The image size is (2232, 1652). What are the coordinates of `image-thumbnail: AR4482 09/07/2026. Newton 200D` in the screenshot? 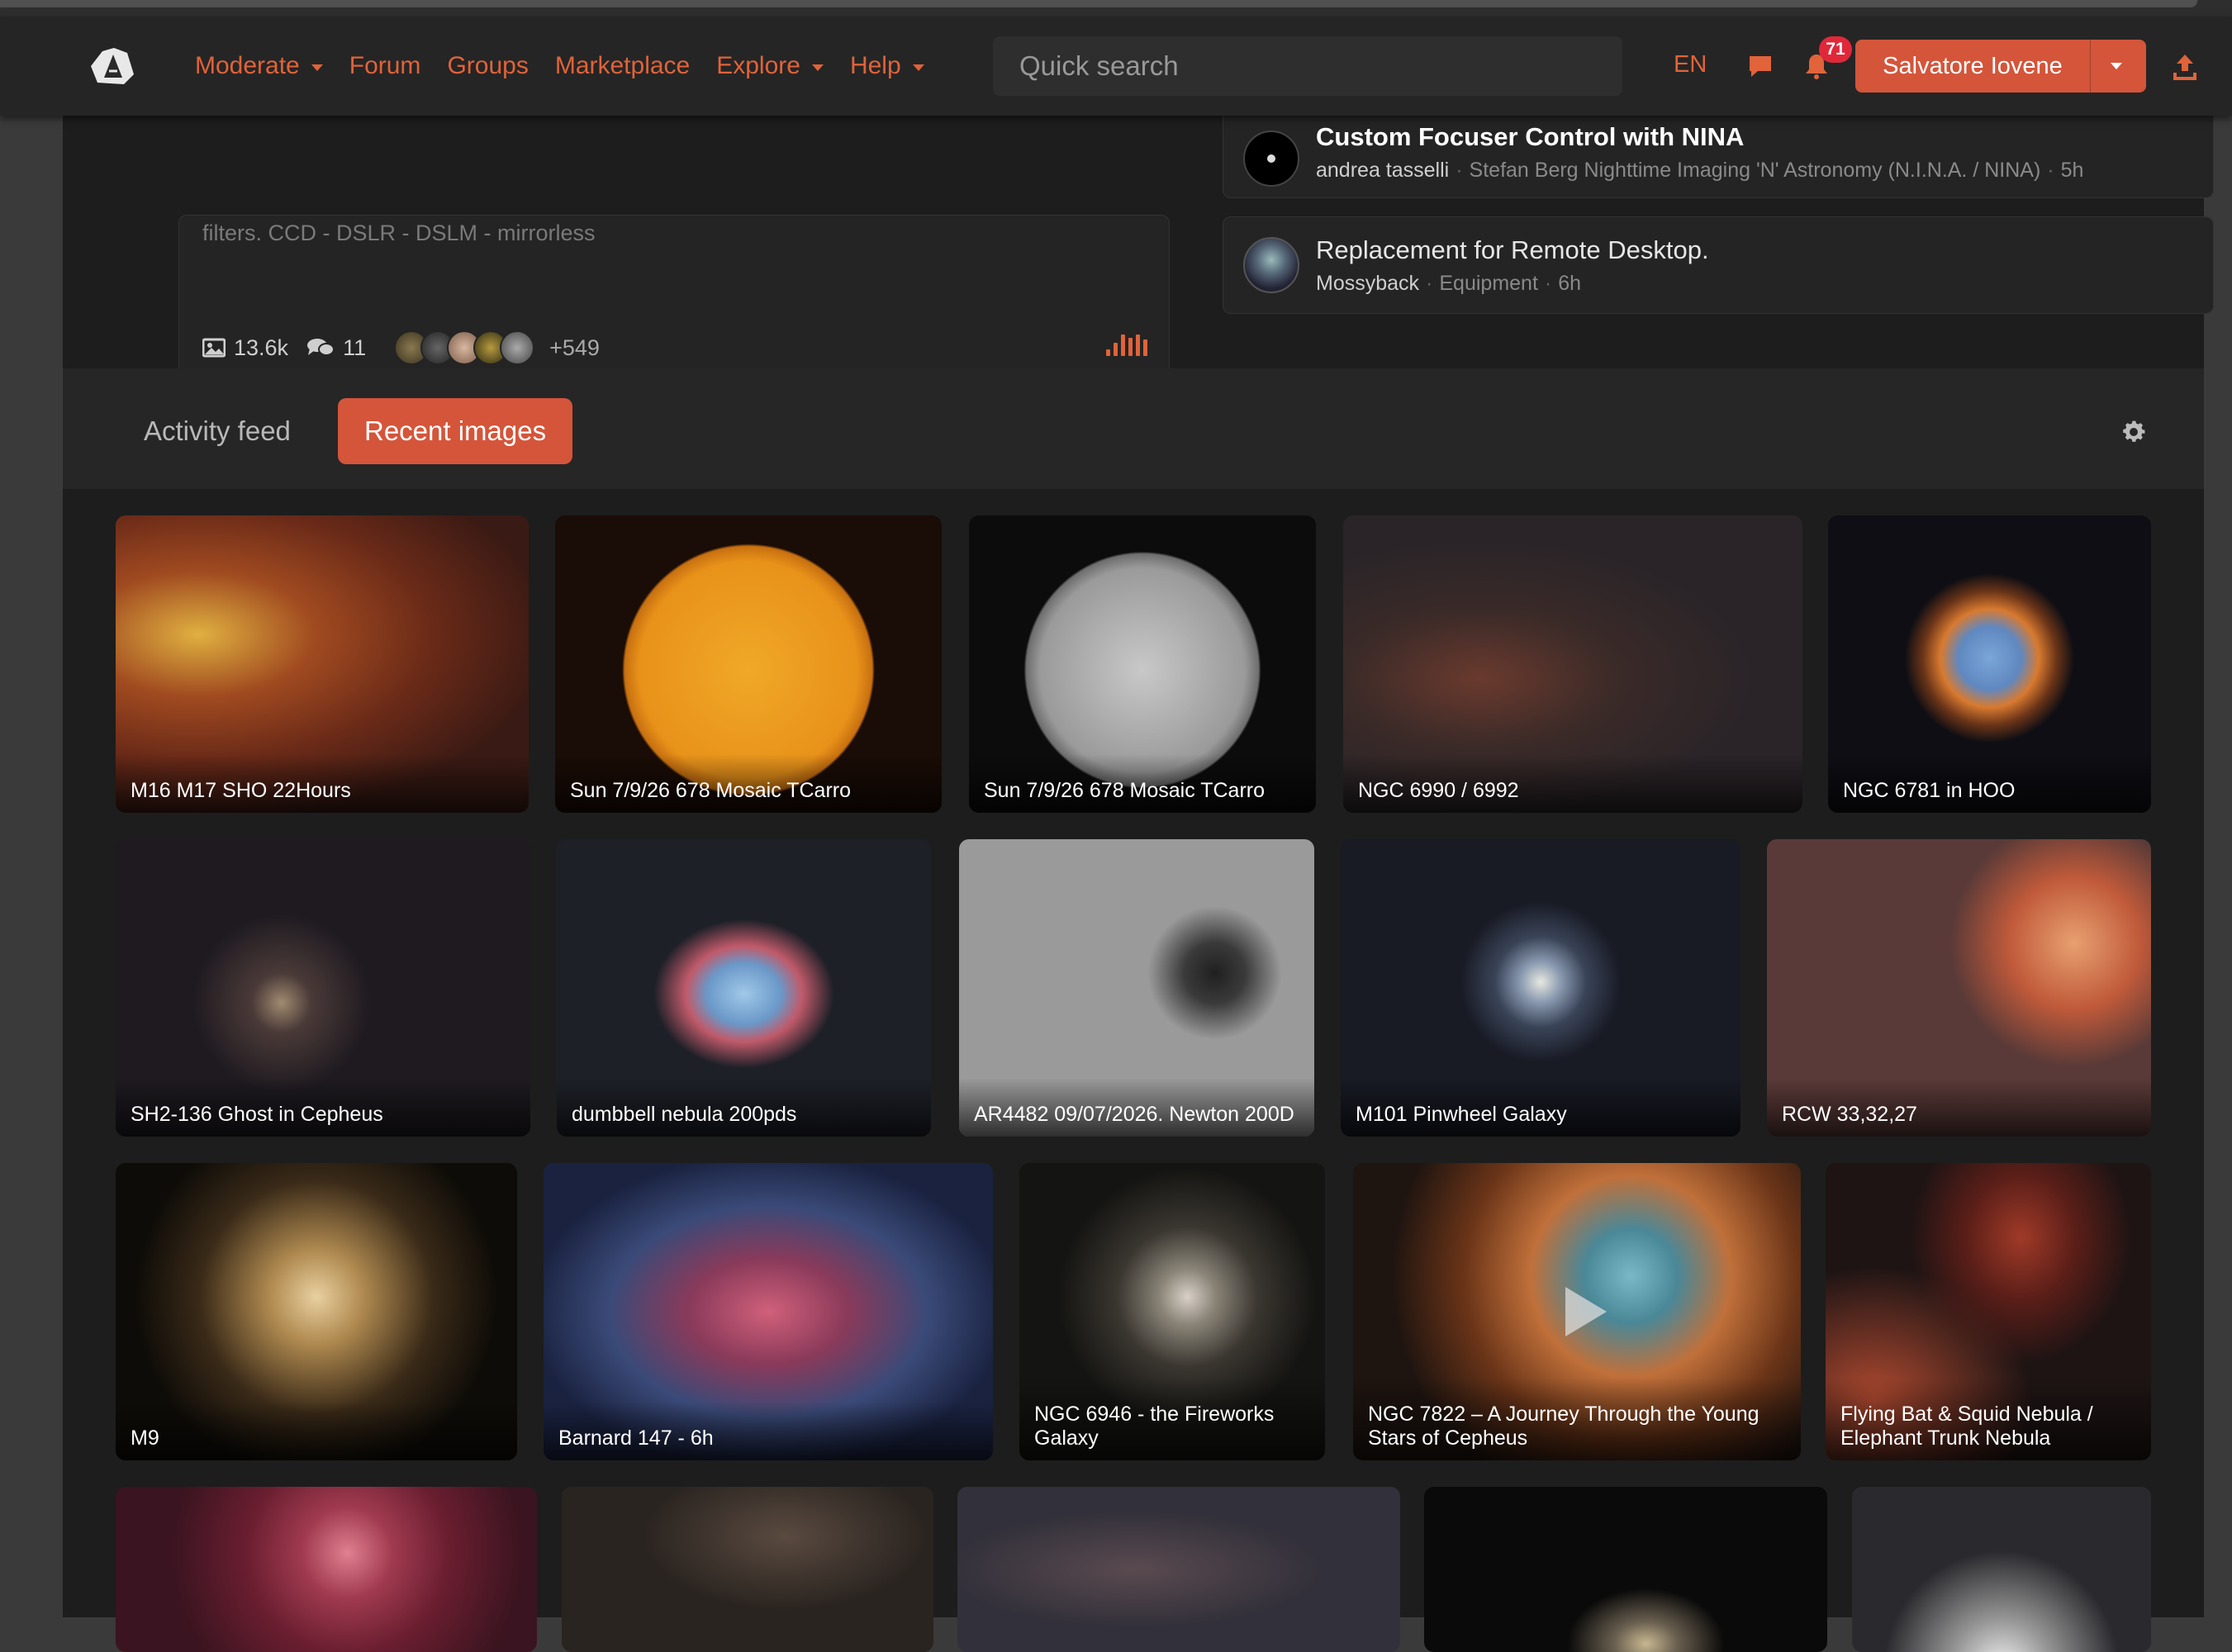 It's located at (1136, 988).